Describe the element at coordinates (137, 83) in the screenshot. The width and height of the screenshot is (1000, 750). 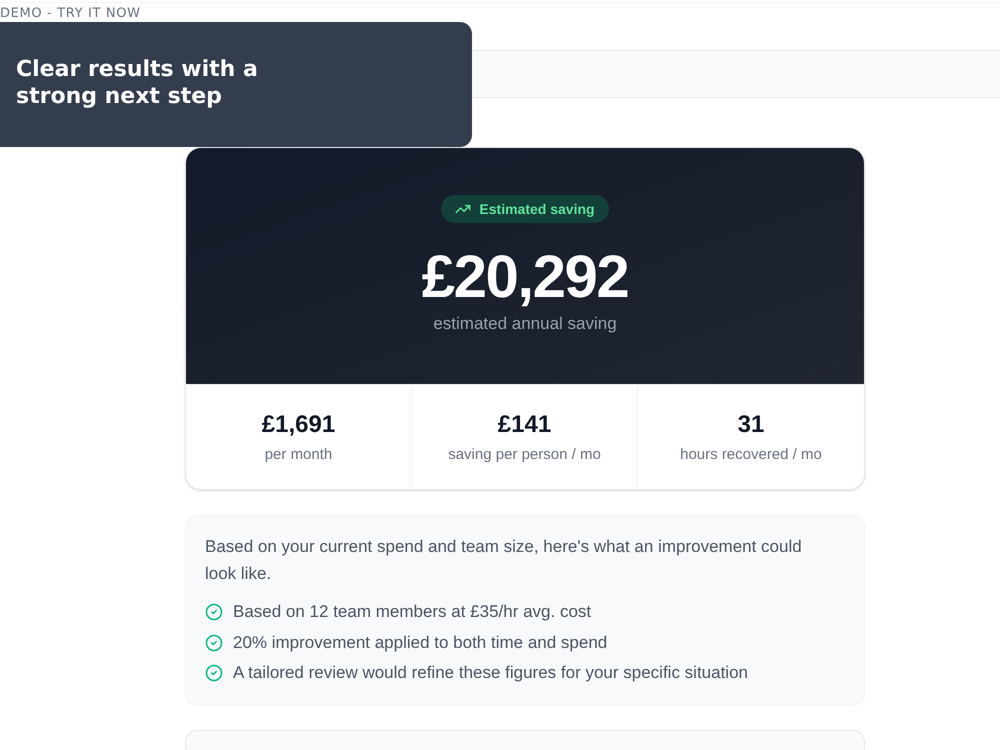
I see `callout-title: Clear results with a strong next step` at that location.